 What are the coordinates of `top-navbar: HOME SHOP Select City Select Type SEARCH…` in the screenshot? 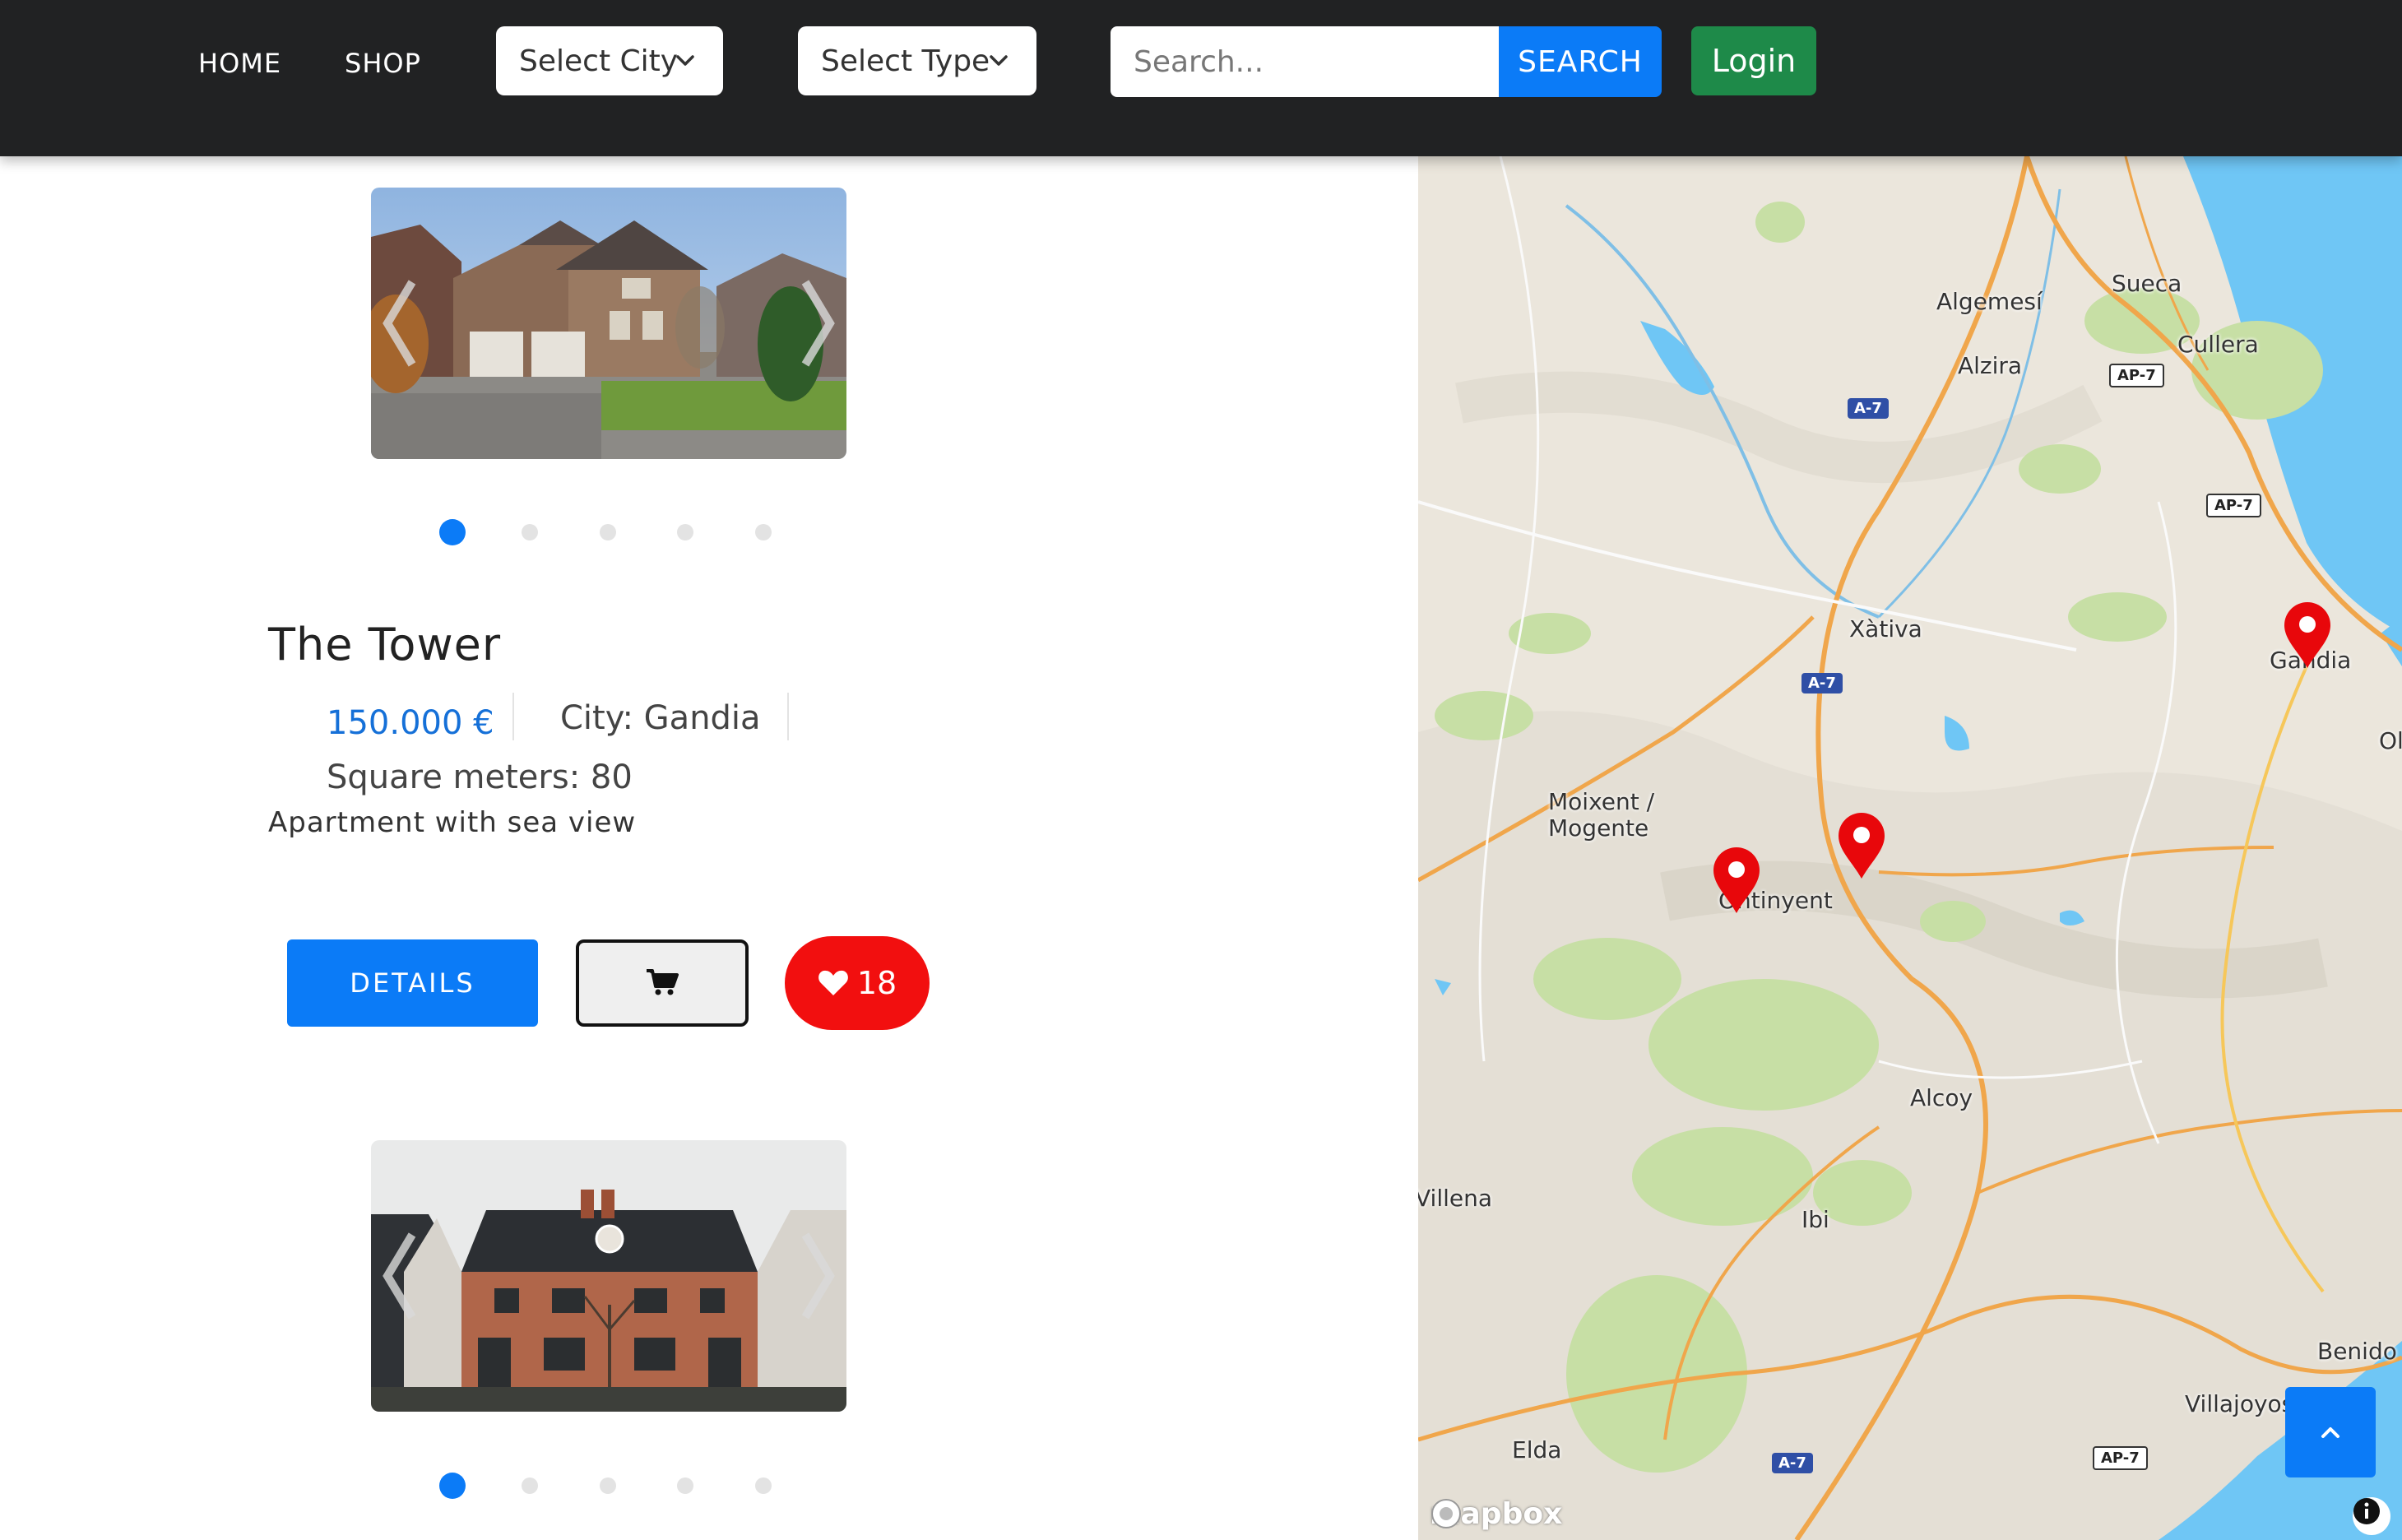 It's located at (1201, 78).